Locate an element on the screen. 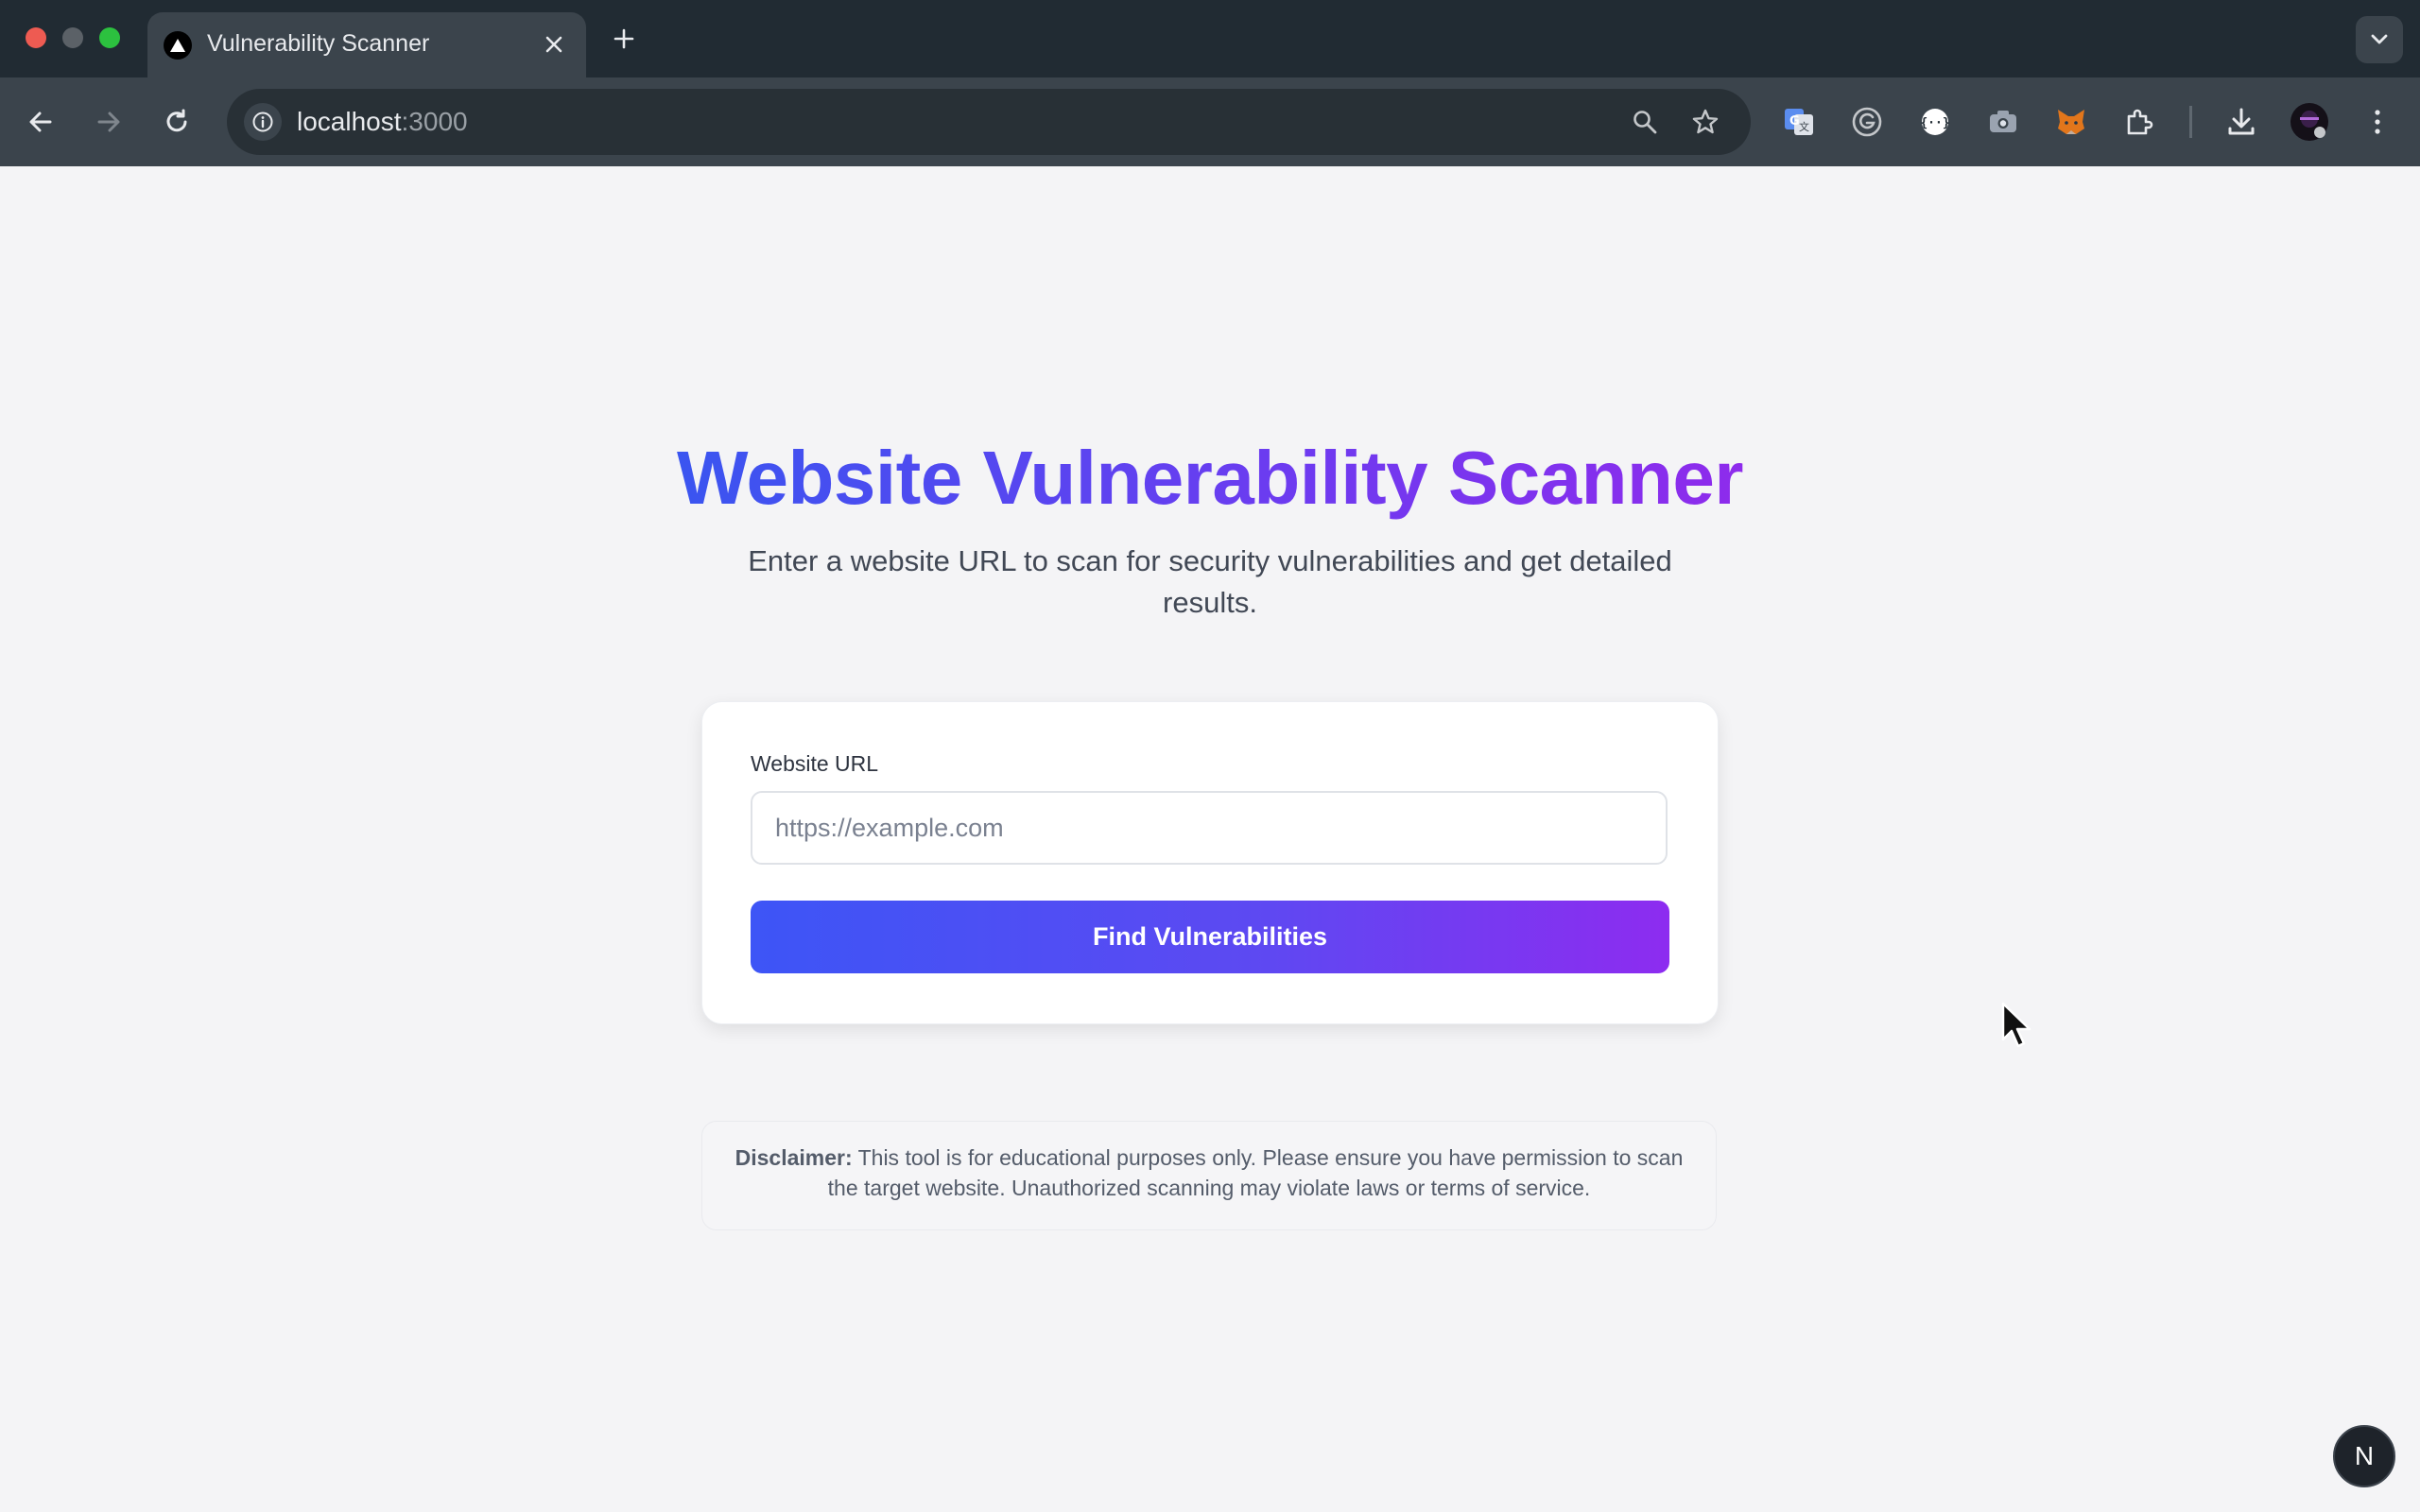 The height and width of the screenshot is (1512, 2420). page-title-text: Website Vulnerability Scanner is located at coordinates (1210, 478).